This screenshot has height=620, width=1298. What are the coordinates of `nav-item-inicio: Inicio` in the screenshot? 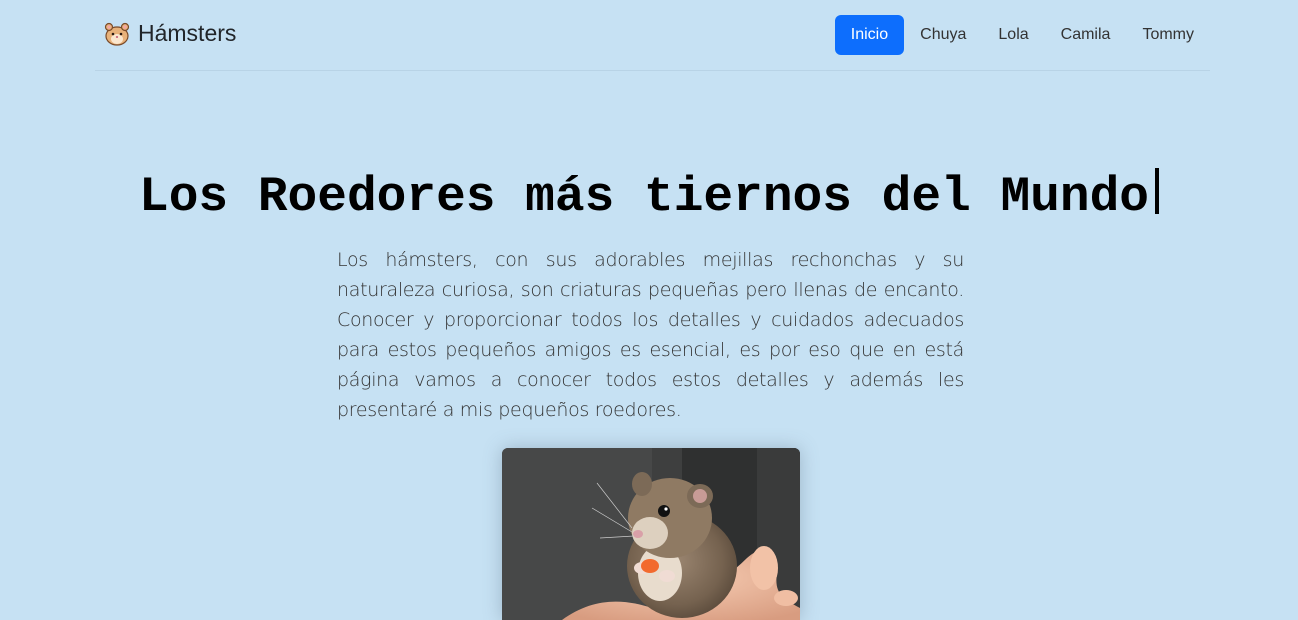 It's located at (869, 35).